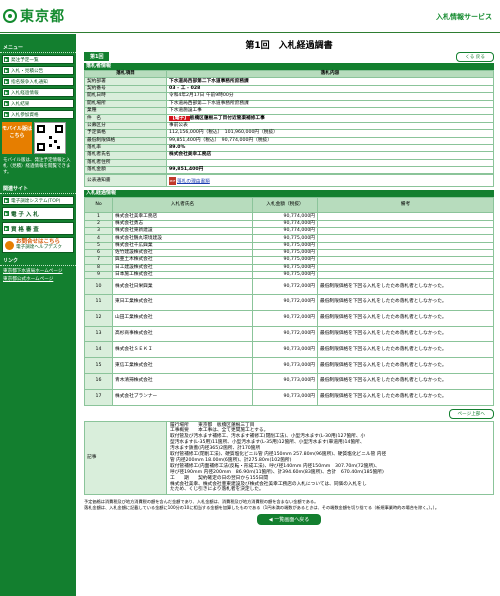 The width and height of the screenshot is (500, 596). What do you see at coordinates (182, 245) in the screenshot?
I see `bid-name: 株式会社千広興業` at bounding box center [182, 245].